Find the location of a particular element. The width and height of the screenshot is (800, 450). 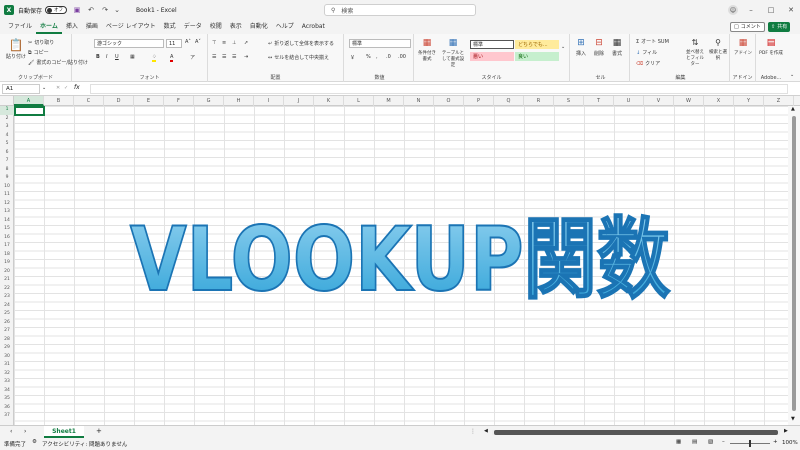

insert-function-icon: fx is located at coordinates (77, 87).